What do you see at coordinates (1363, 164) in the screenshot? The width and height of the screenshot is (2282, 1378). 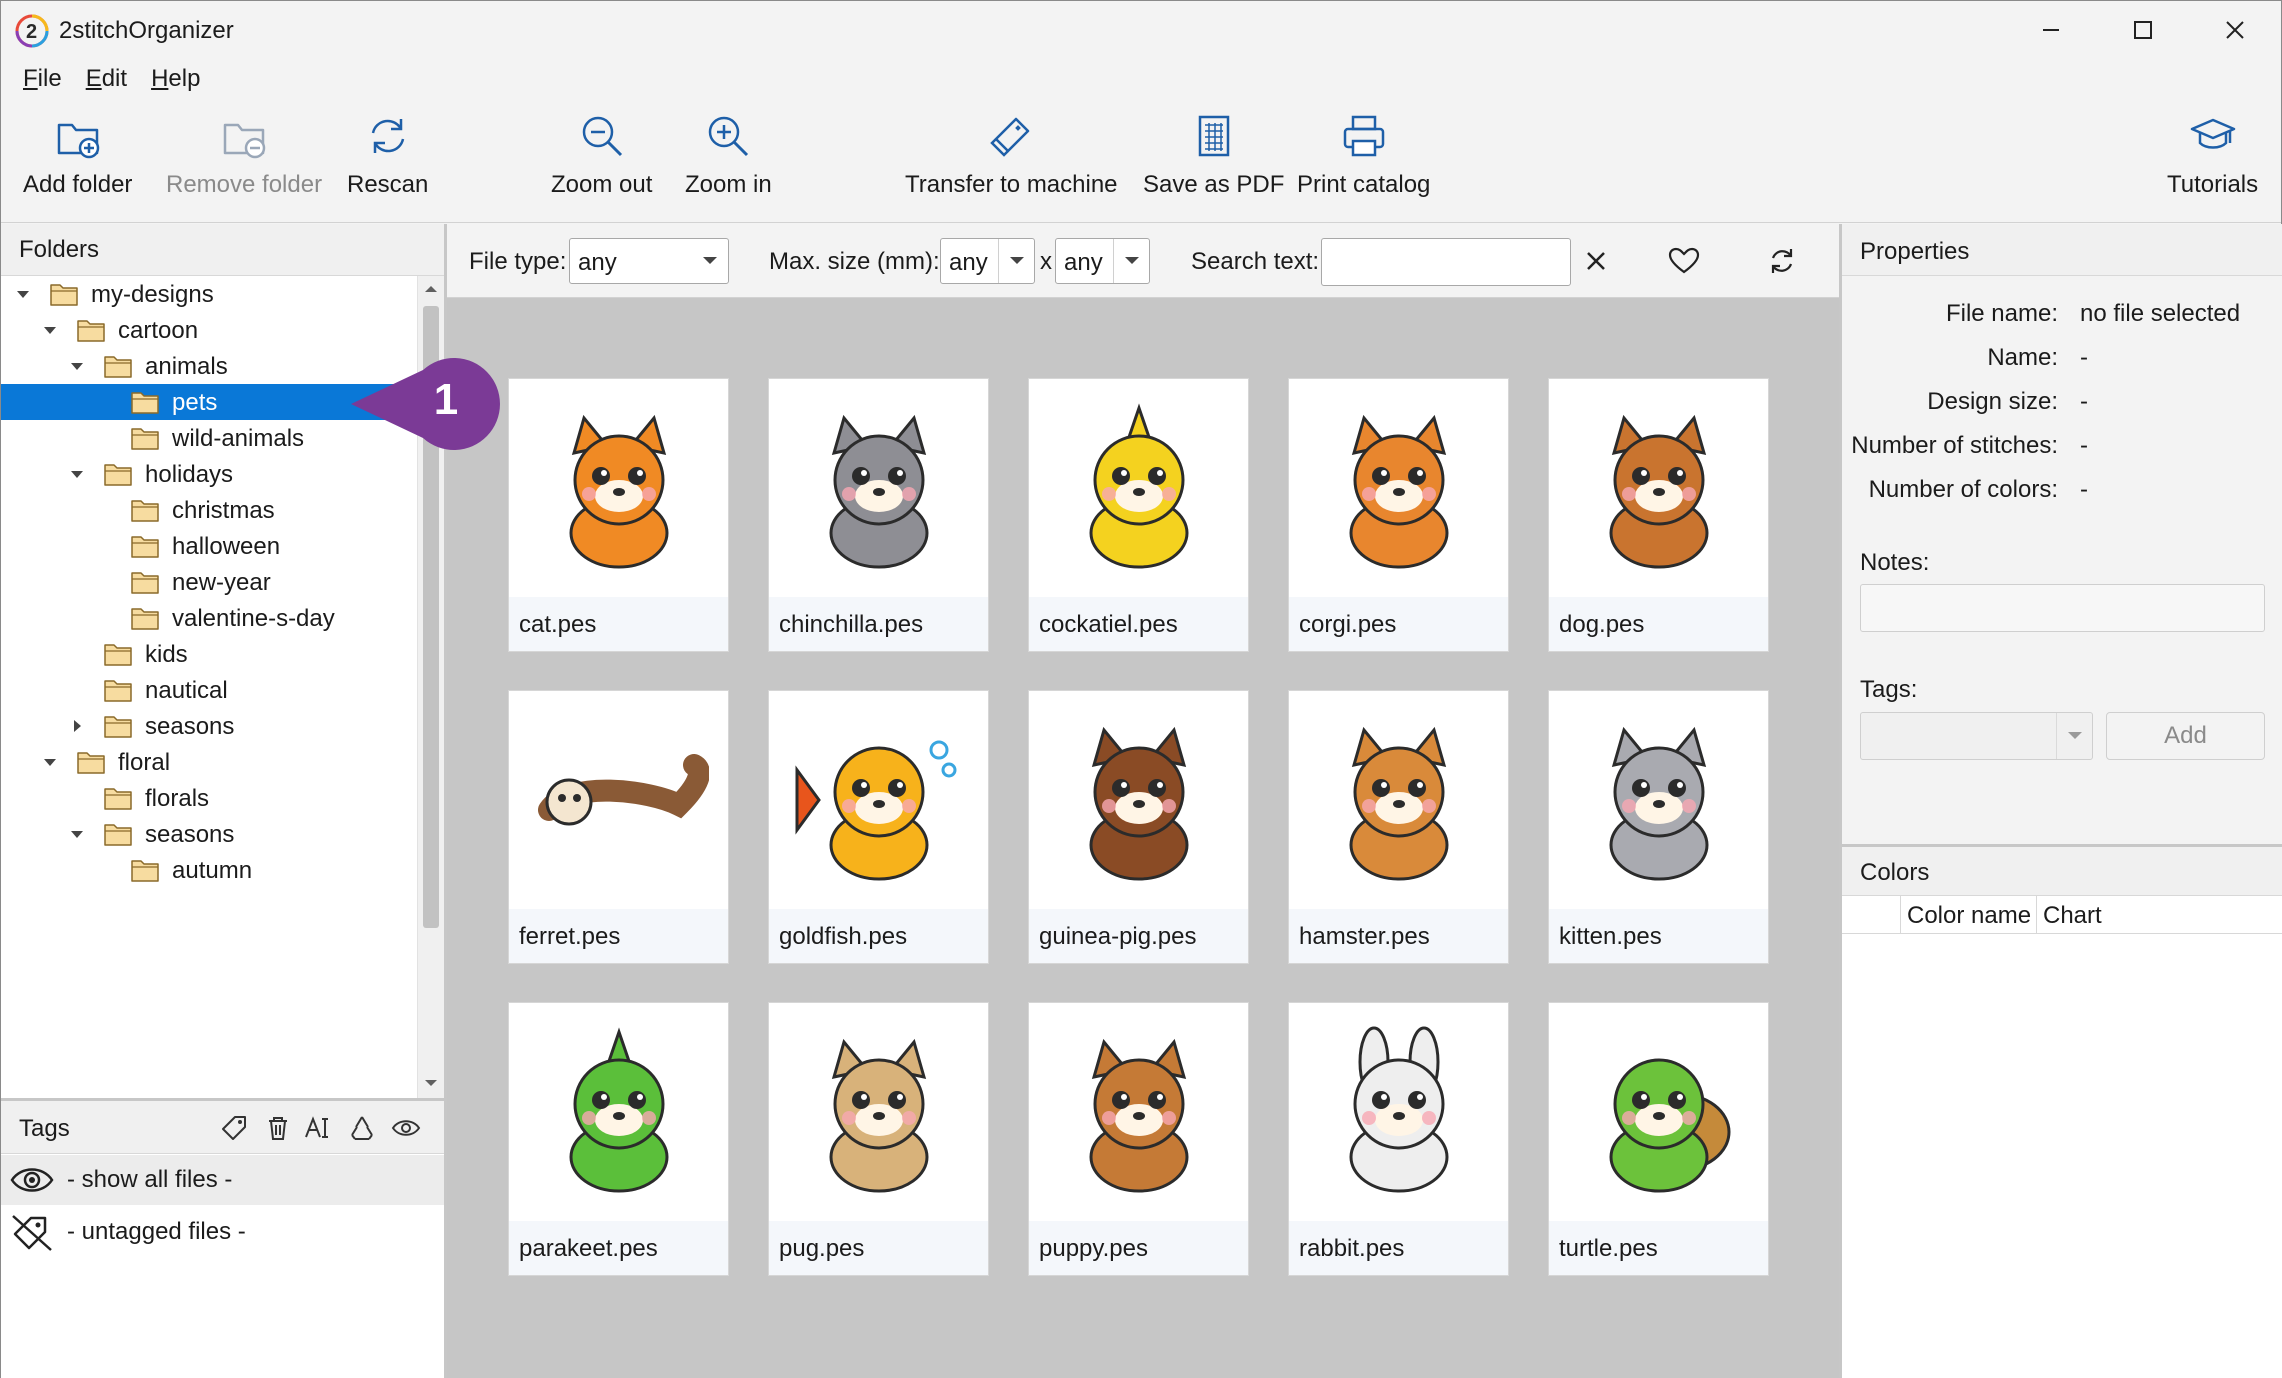 I see `print-catalog-button: Print catalog` at bounding box center [1363, 164].